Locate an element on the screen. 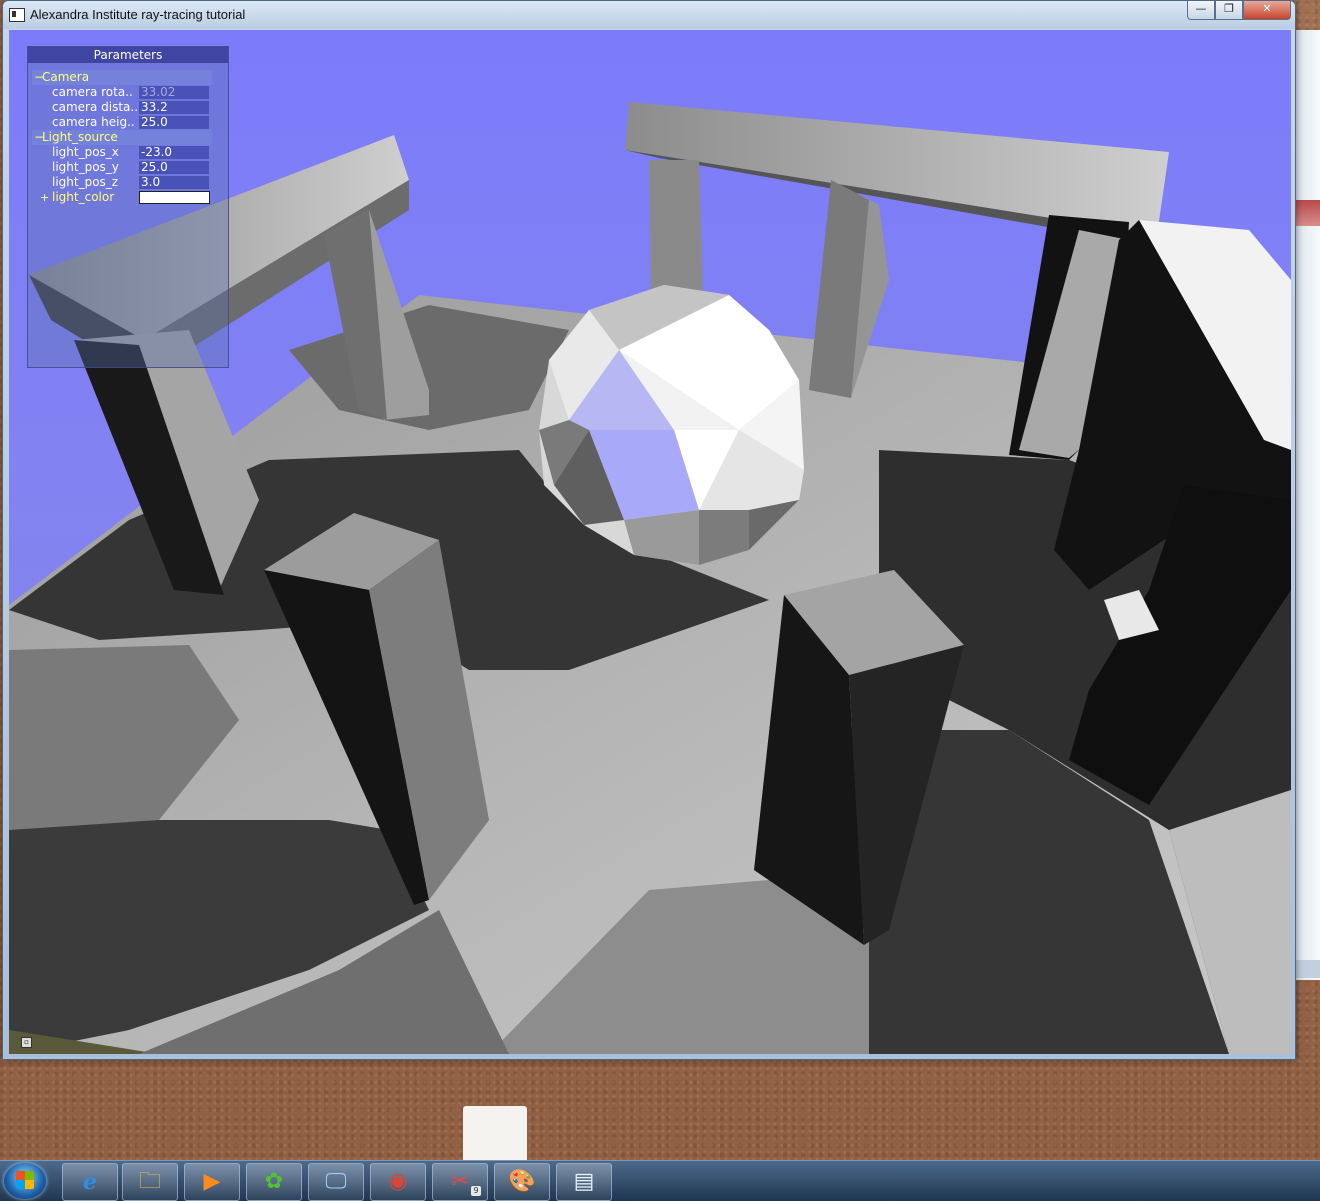 The height and width of the screenshot is (1201, 1320). app-icon is located at coordinates (17, 15).